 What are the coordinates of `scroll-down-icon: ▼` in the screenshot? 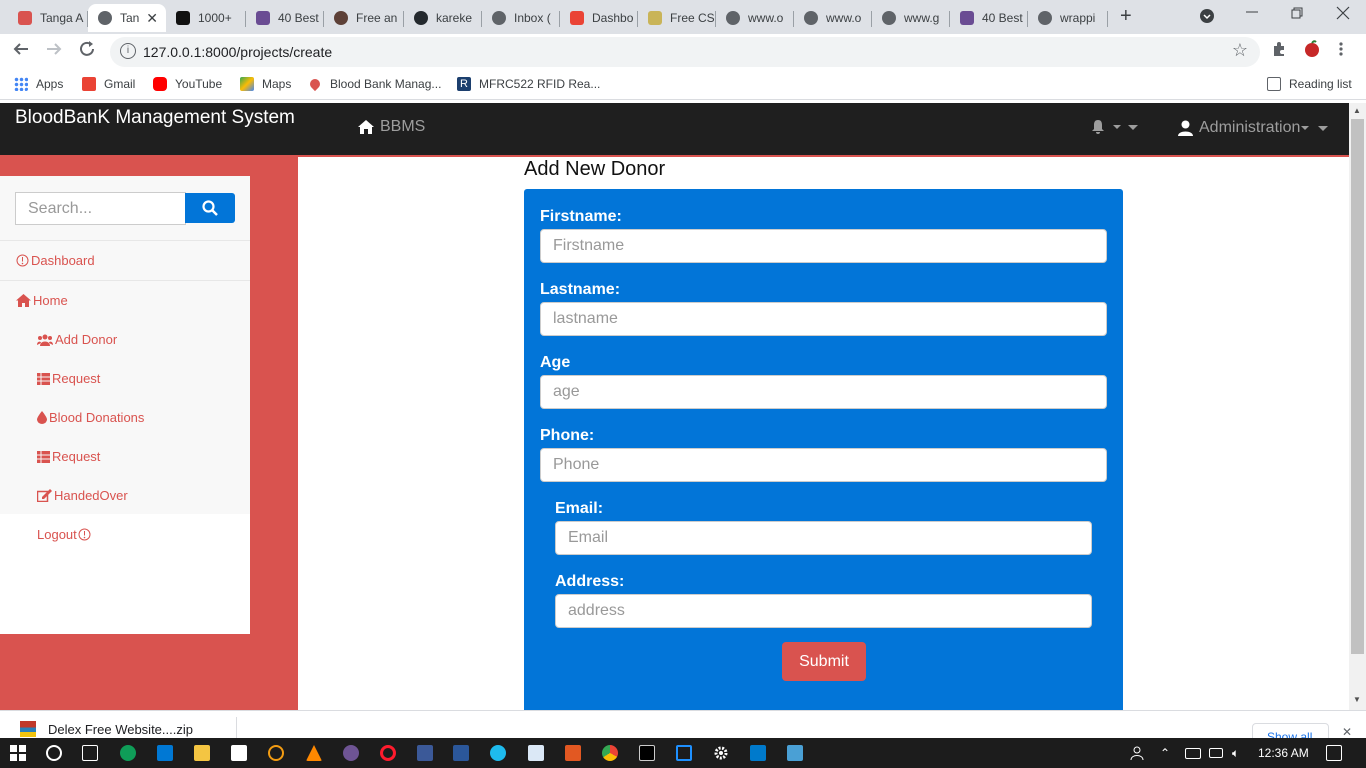 It's located at (1357, 699).